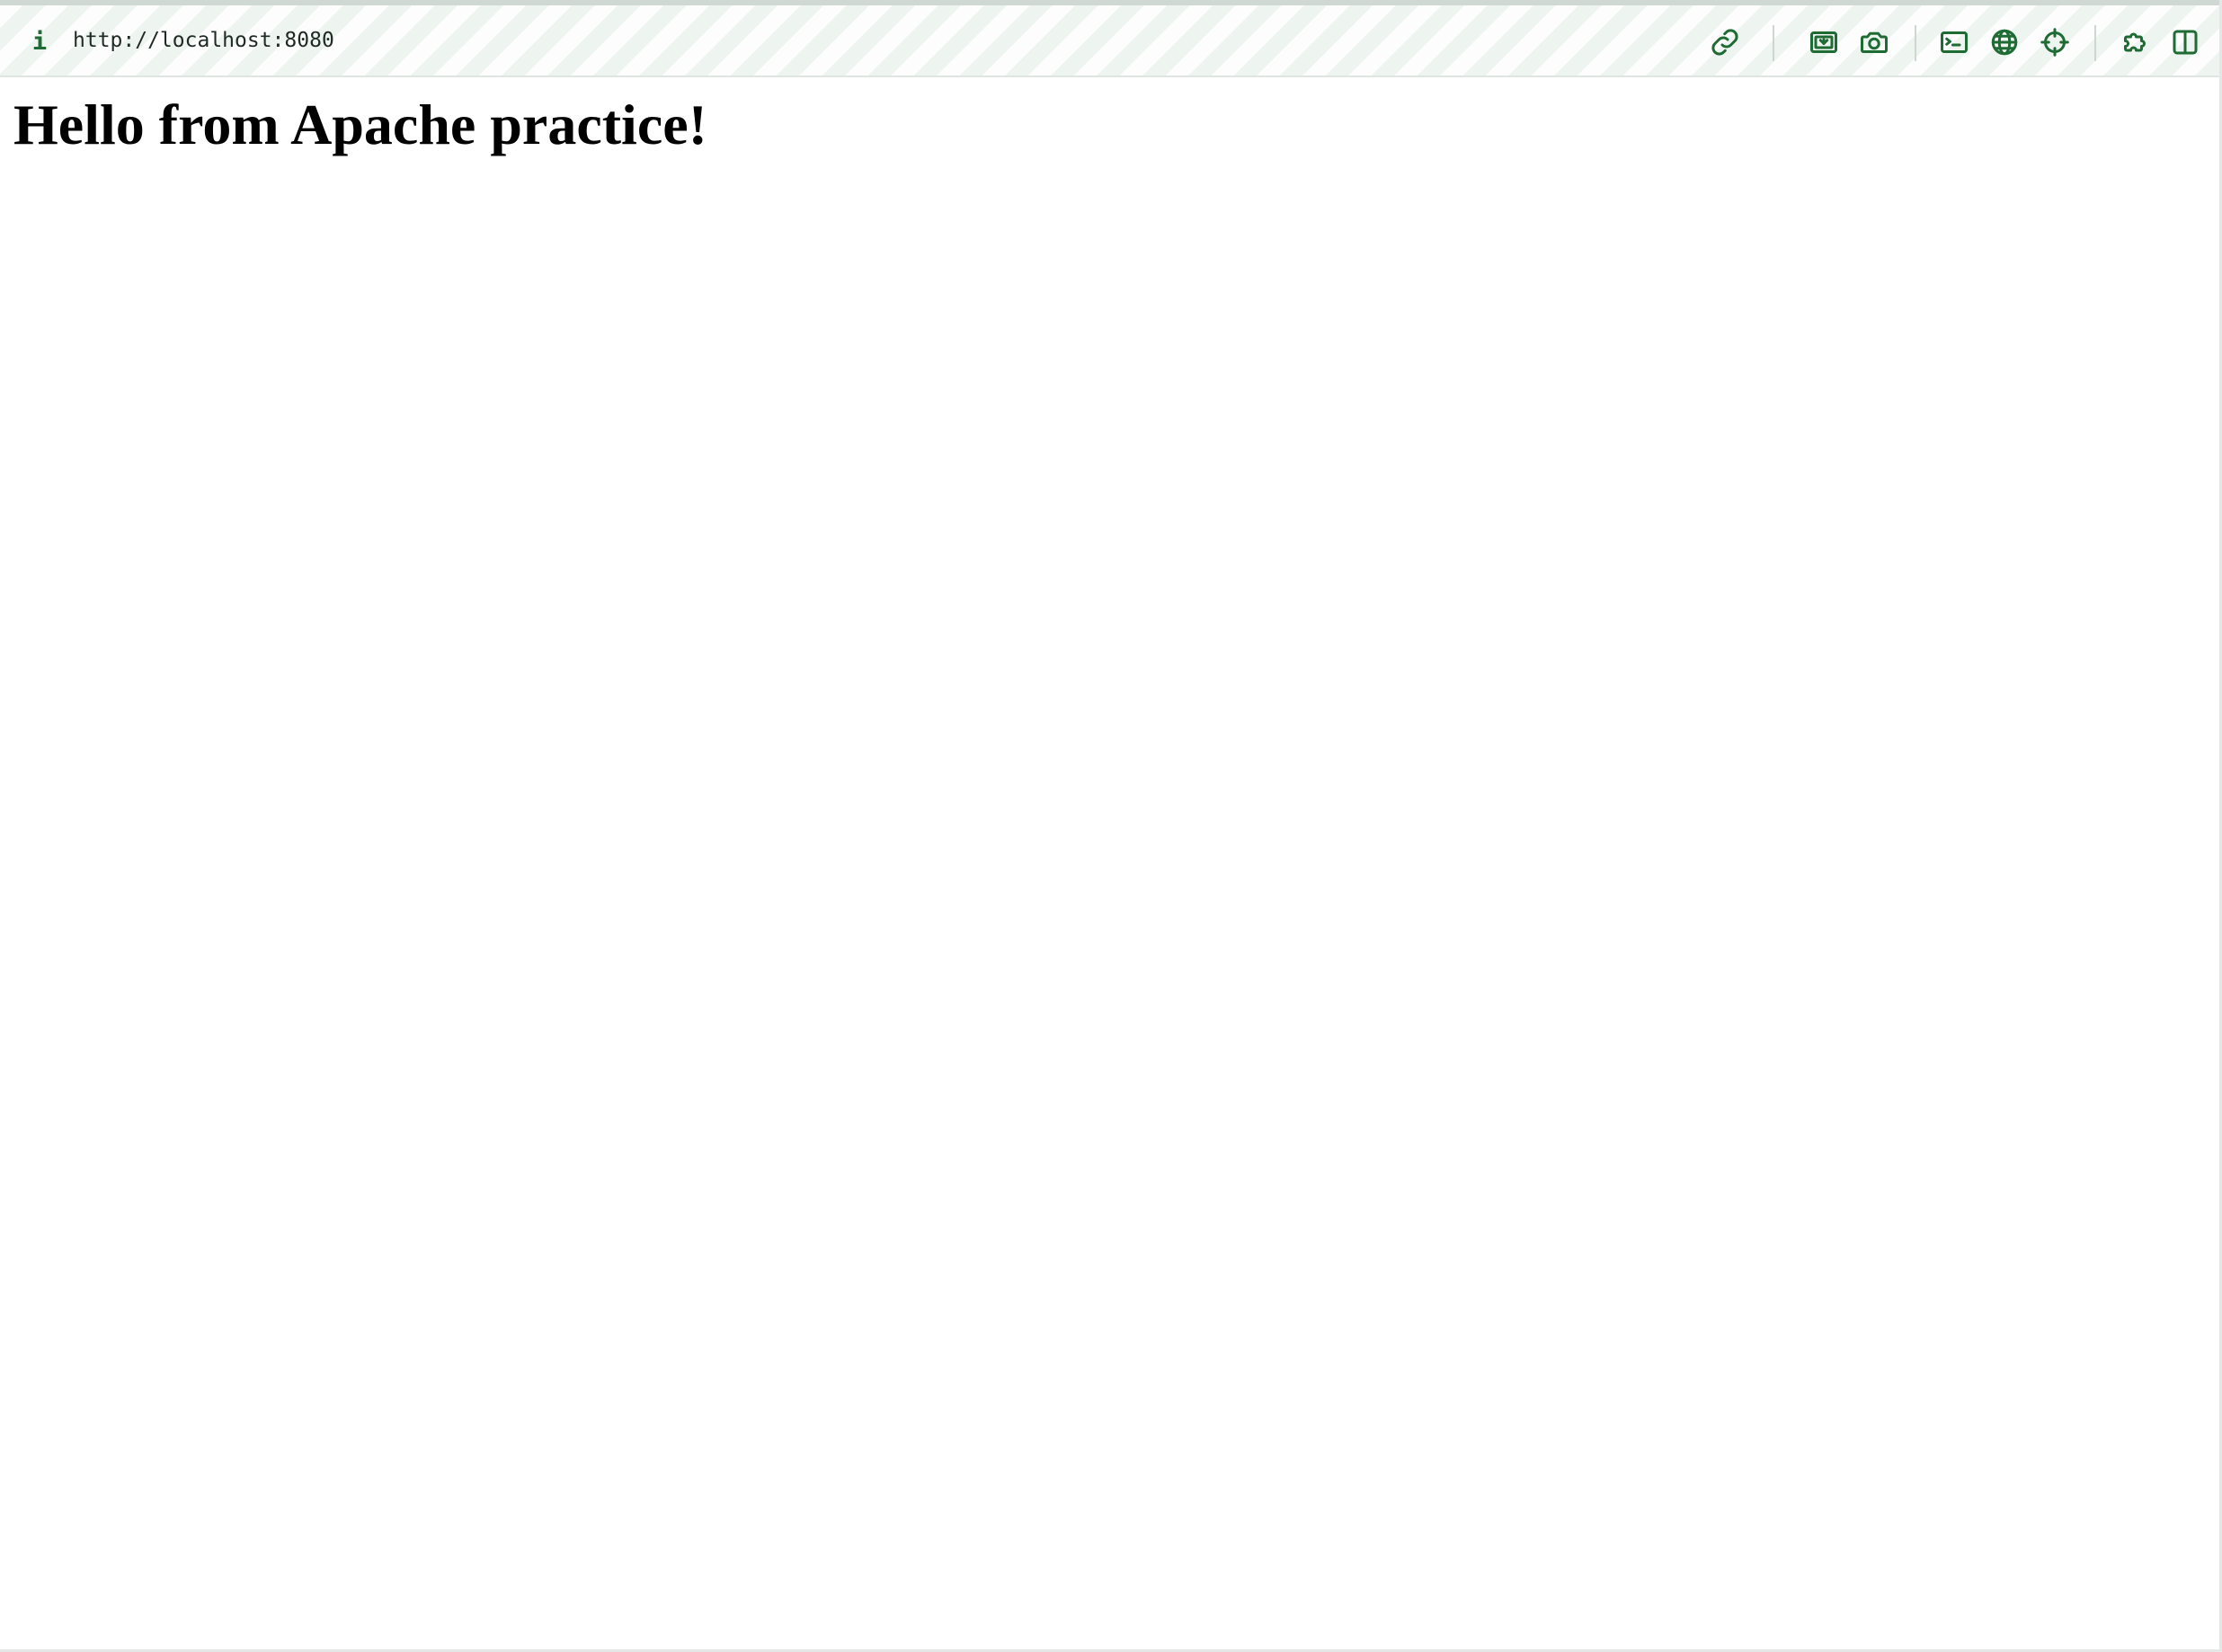 The height and width of the screenshot is (1652, 2222). Describe the element at coordinates (39, 41) in the screenshot. I see `info-icon: i` at that location.